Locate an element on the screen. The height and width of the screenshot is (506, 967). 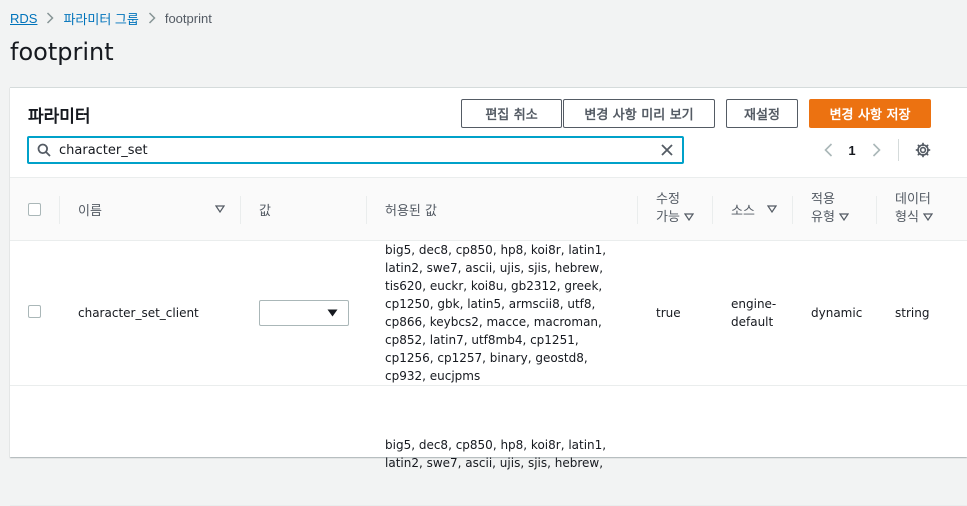
data-type-header: 데이터 형식 is located at coordinates (922, 209).